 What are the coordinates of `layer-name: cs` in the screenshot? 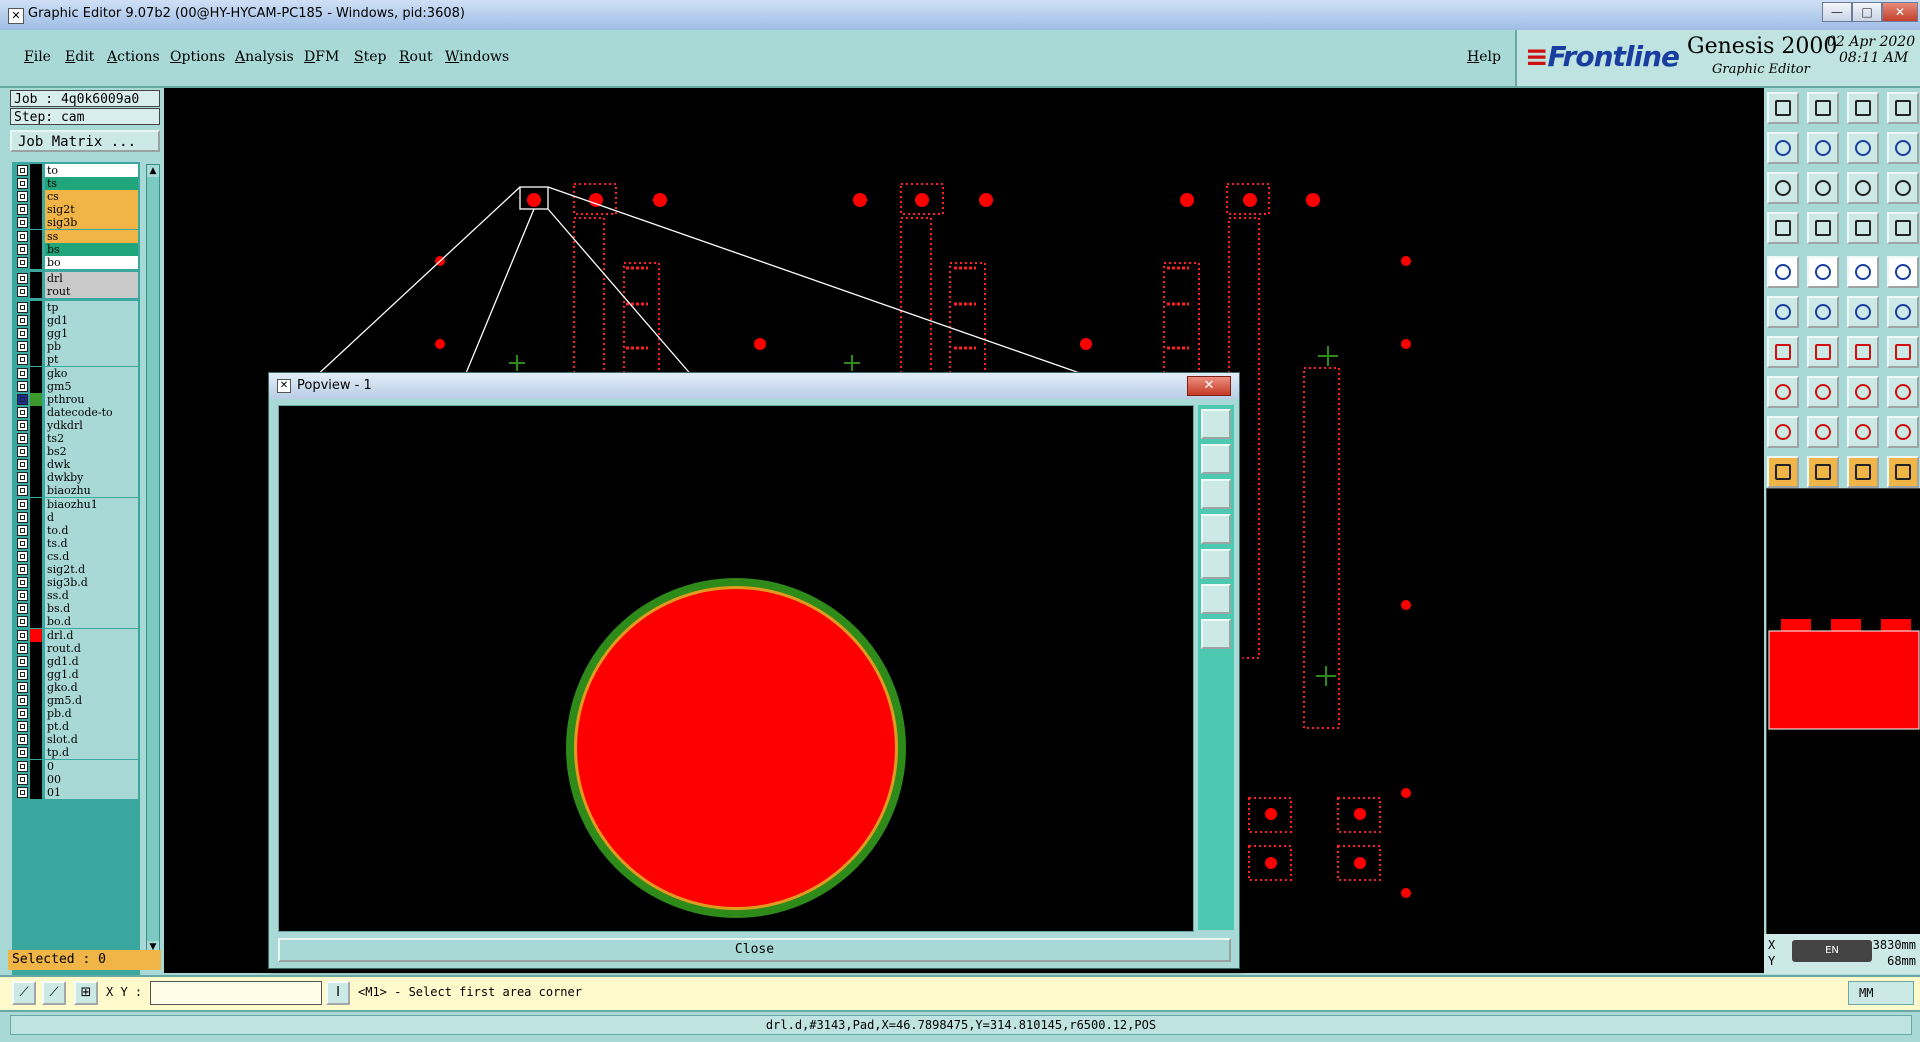 It's located at (91, 197).